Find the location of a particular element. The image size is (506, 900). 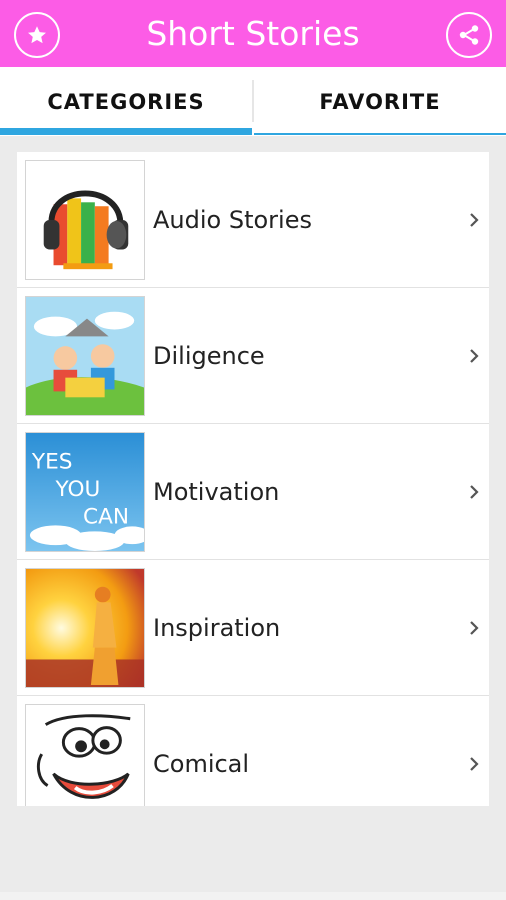

headphones-books-icon is located at coordinates (85, 220).